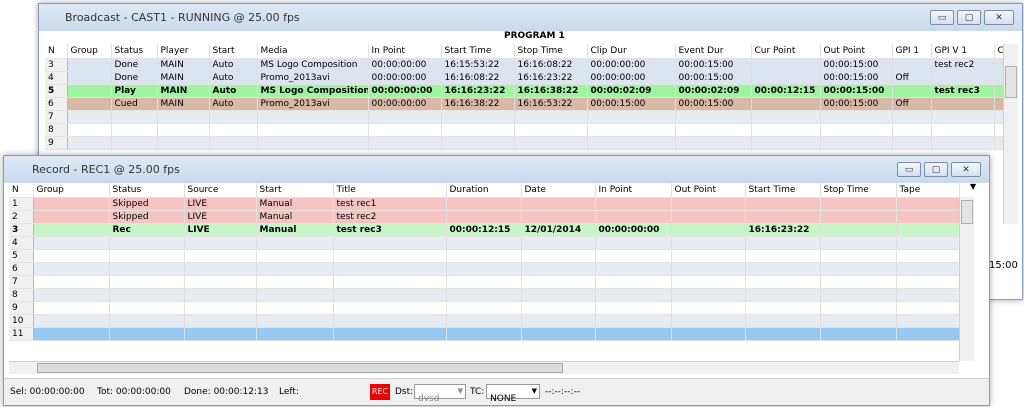 This screenshot has height=407, width=1024. What do you see at coordinates (856, 104) in the screenshot?
I see `broadcast-cell-out-point: 00:00:15:00` at bounding box center [856, 104].